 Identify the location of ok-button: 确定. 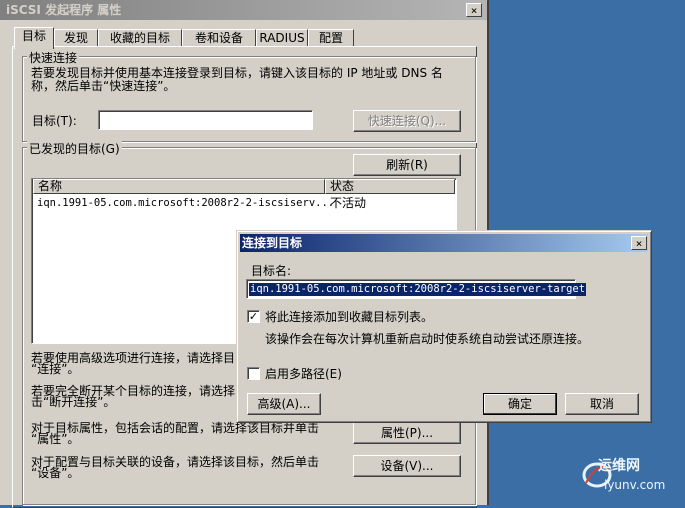
(520, 404).